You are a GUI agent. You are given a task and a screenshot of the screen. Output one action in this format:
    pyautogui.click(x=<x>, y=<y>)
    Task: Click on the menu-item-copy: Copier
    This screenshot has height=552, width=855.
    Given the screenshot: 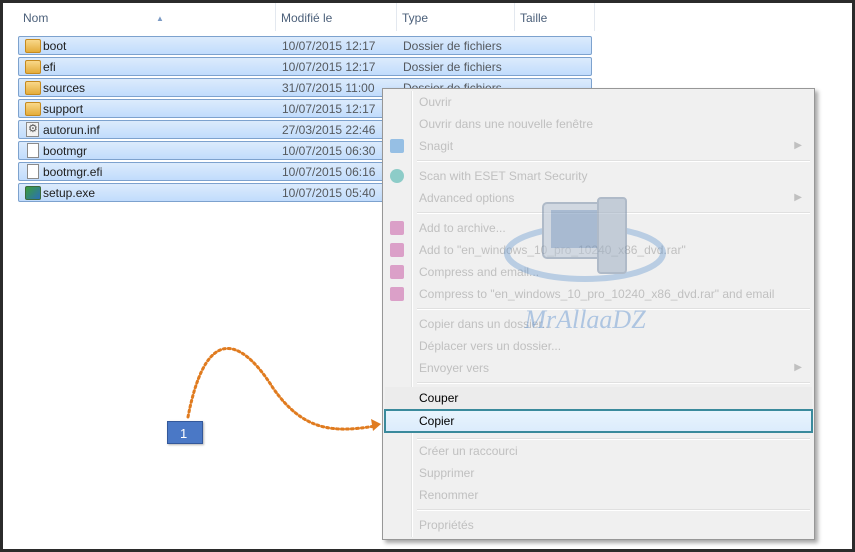 What is the action you would take?
    pyautogui.click(x=598, y=421)
    